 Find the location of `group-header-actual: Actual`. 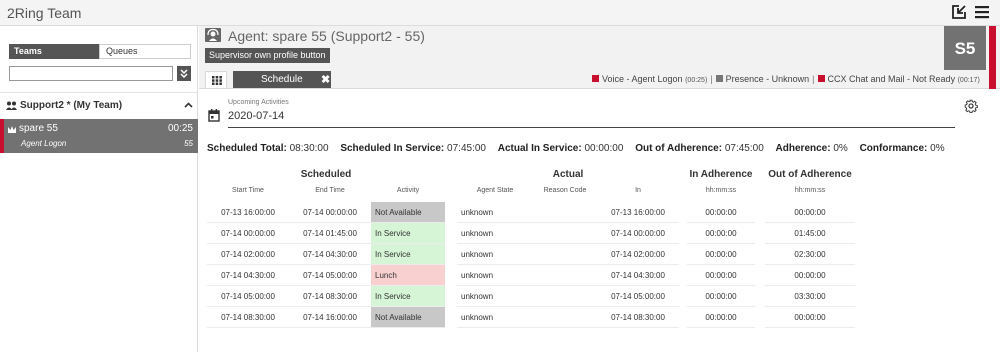

group-header-actual: Actual is located at coordinates (568, 174).